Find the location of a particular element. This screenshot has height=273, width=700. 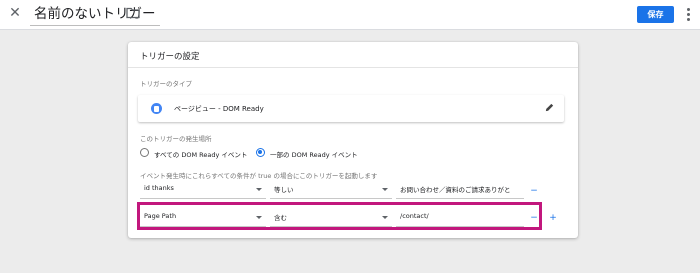

save-button: 保存 is located at coordinates (655, 14).